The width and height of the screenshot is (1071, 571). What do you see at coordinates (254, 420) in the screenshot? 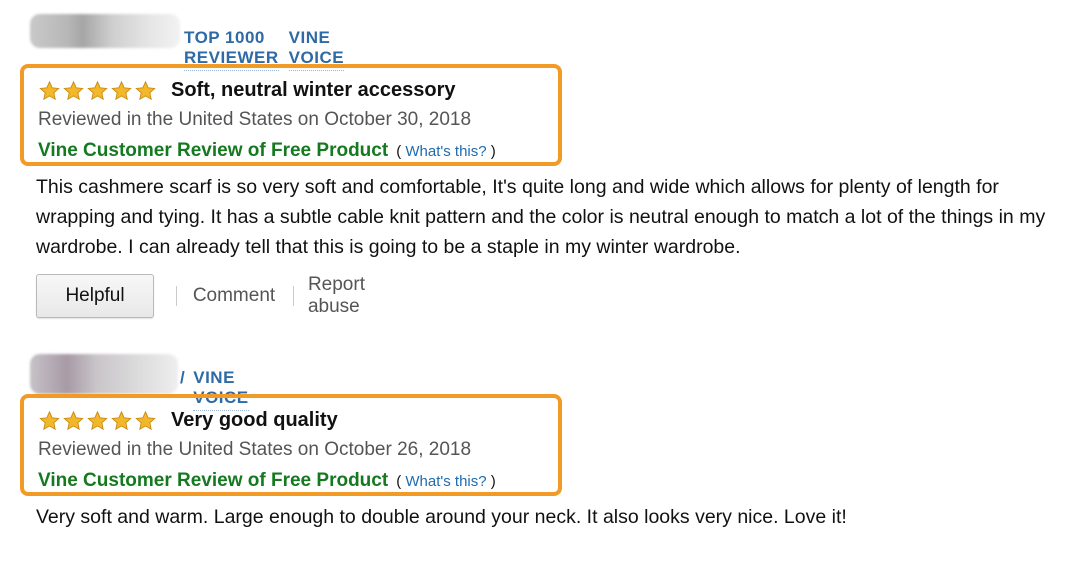
I see `review-title: Very good quality` at bounding box center [254, 420].